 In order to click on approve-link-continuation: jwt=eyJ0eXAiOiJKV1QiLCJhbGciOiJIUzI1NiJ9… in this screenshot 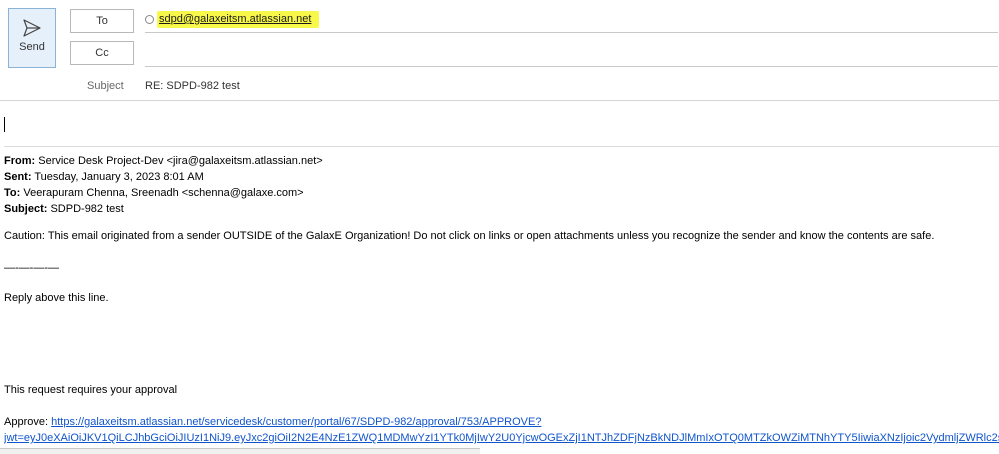, I will do `click(501, 438)`.